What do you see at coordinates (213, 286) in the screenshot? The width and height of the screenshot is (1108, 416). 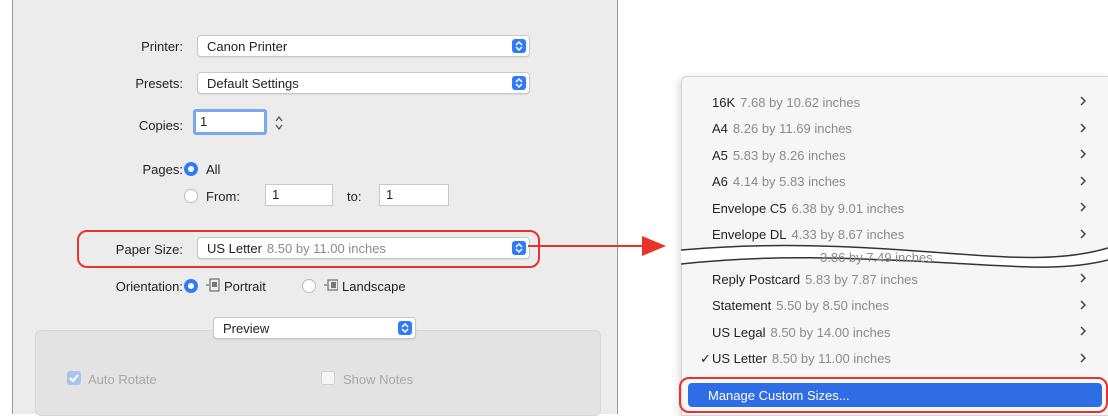 I see `portrait-icon` at bounding box center [213, 286].